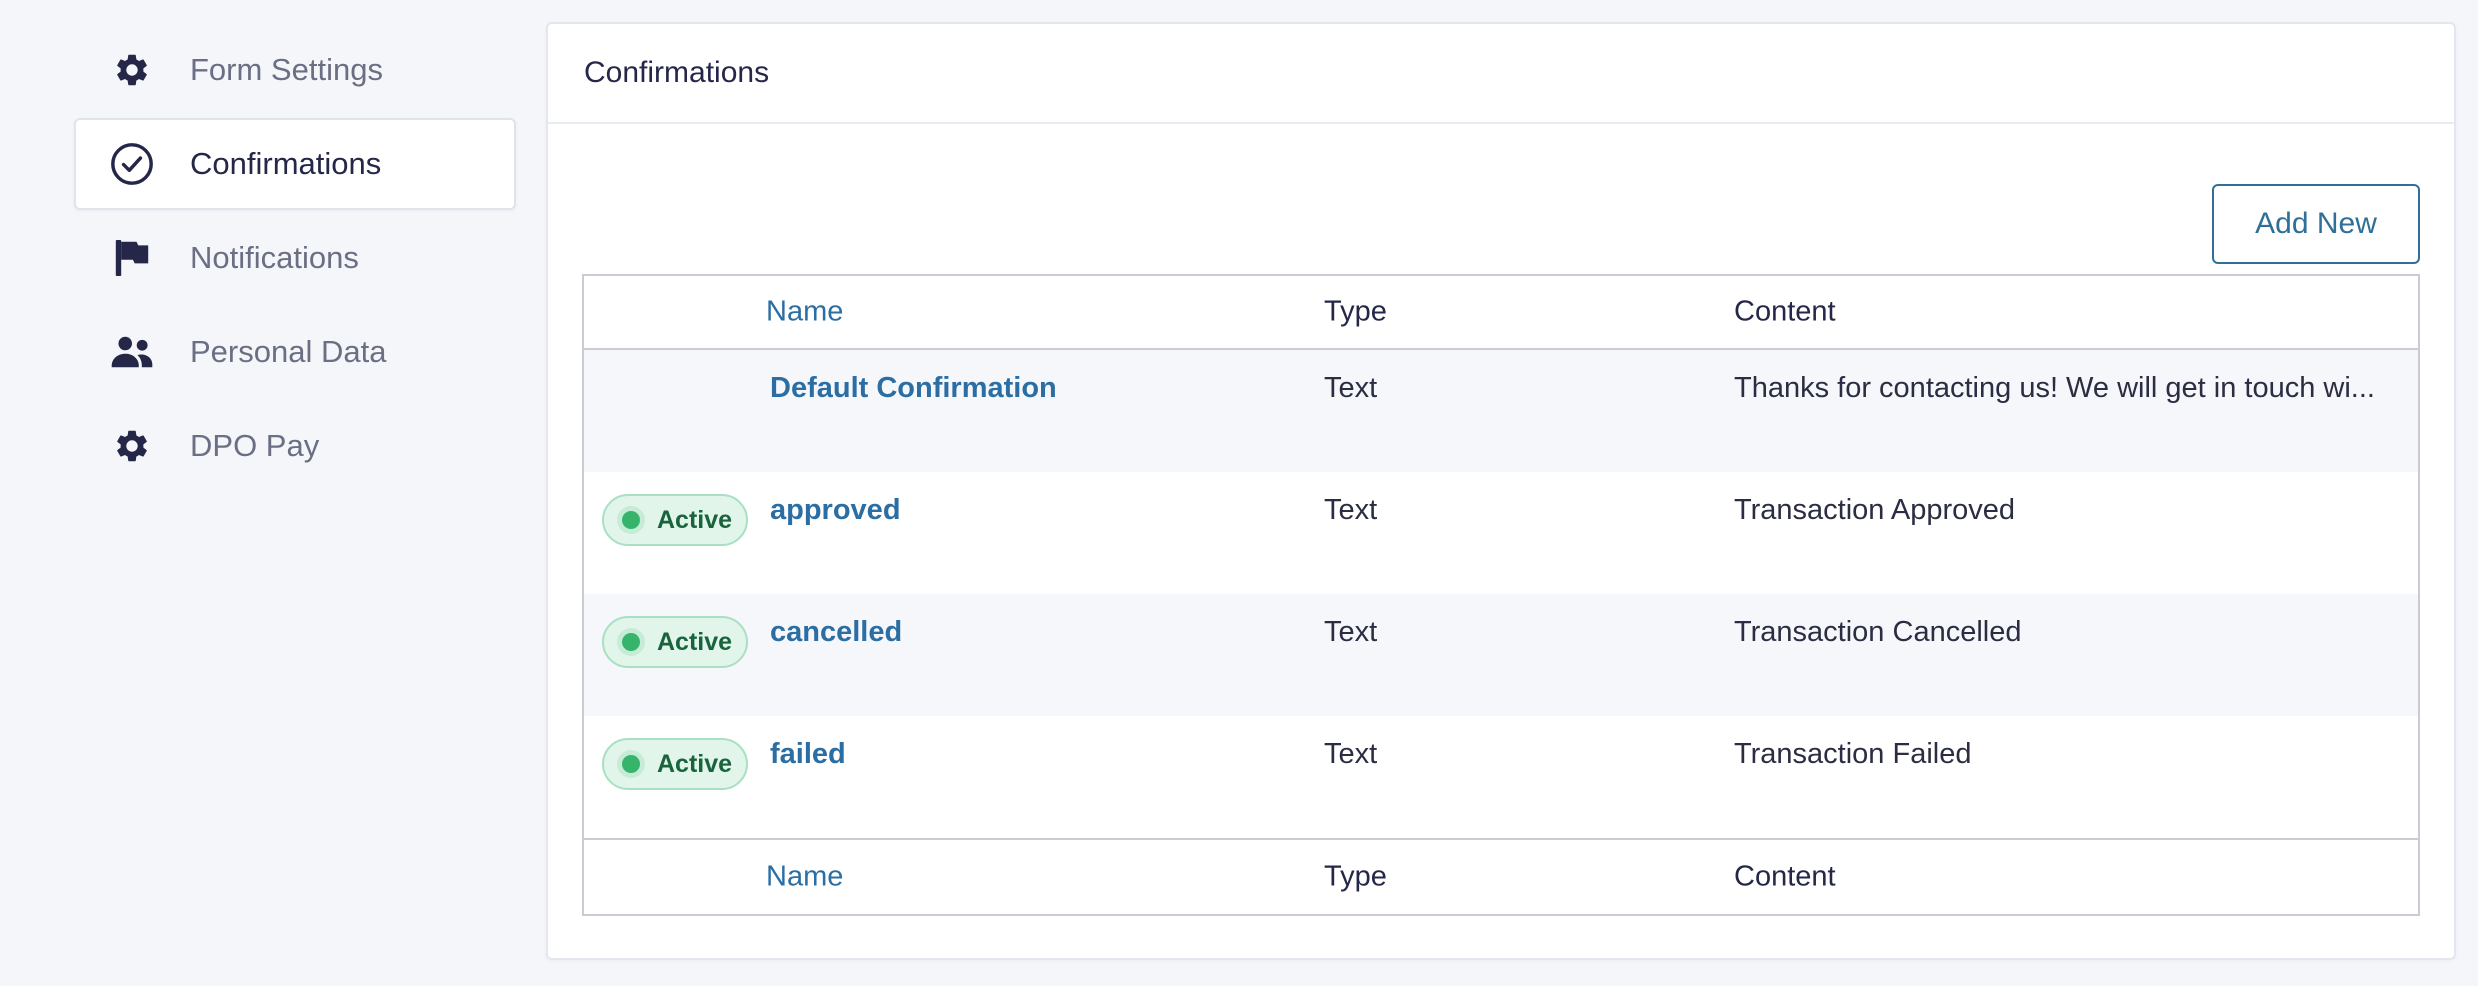  I want to click on sidebar-item-confirmations: Confirmations, so click(295, 164).